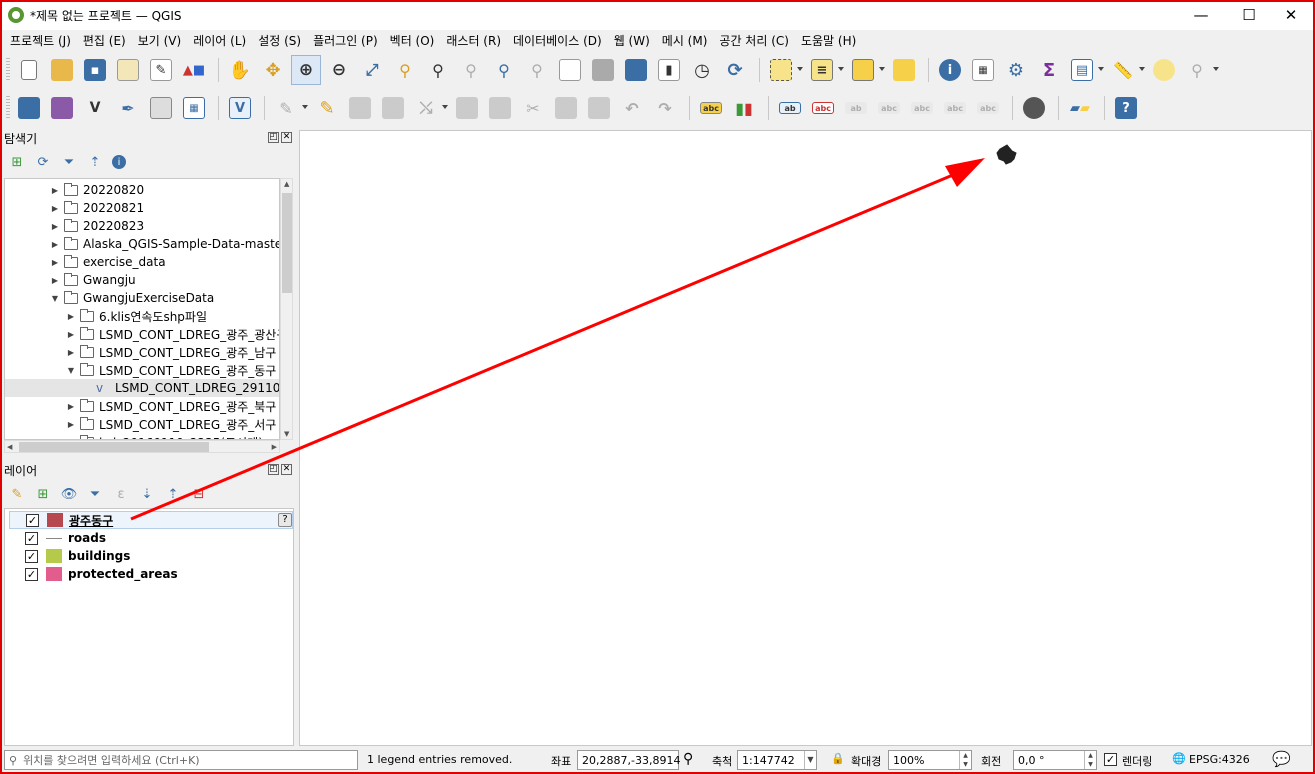  What do you see at coordinates (702, 70) in the screenshot?
I see `temporal-controller-button: ◷` at bounding box center [702, 70].